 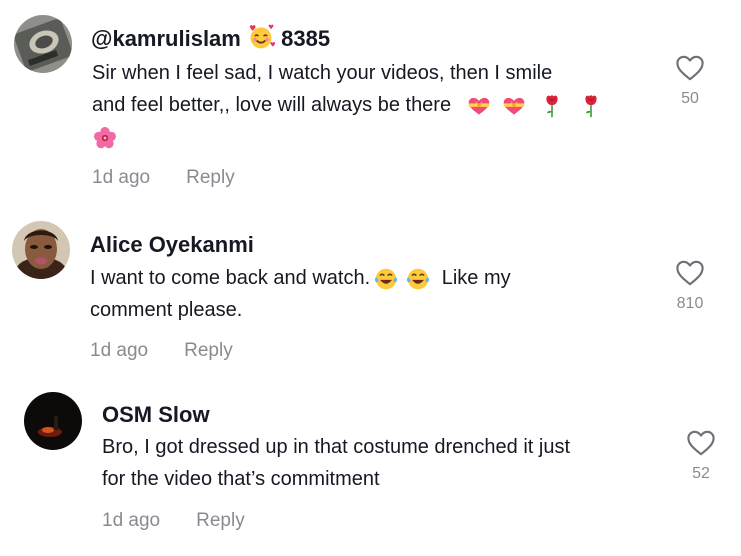 What do you see at coordinates (261, 37) in the screenshot?
I see `smiling-face-with-hearts-icon` at bounding box center [261, 37].